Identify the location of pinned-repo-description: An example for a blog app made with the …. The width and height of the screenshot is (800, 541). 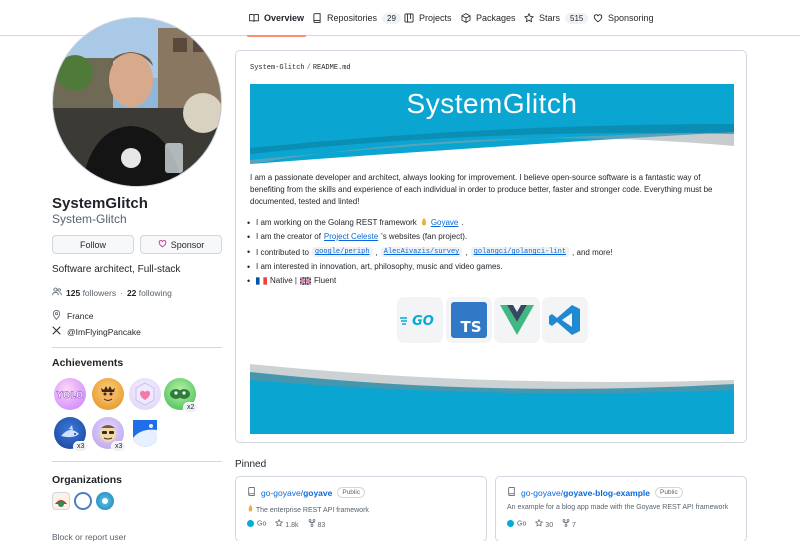
(618, 507).